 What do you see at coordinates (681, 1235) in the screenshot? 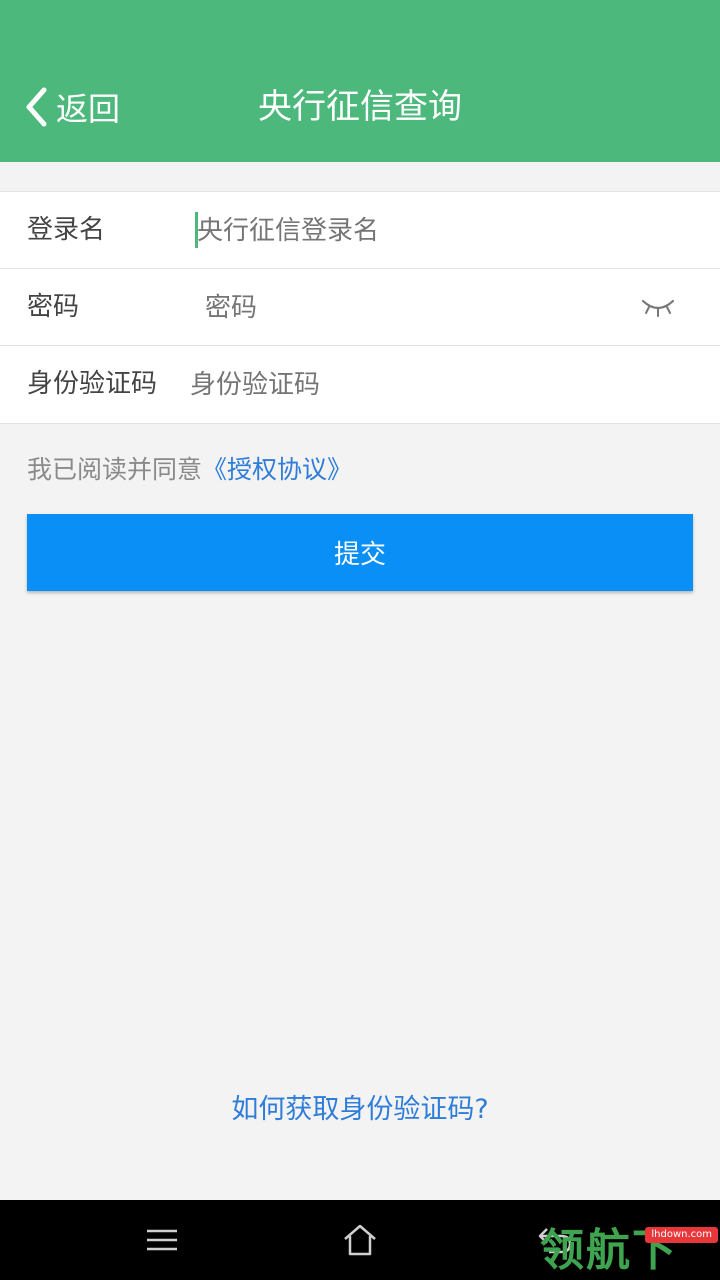
I see `watermark-tag: lhdown.com` at bounding box center [681, 1235].